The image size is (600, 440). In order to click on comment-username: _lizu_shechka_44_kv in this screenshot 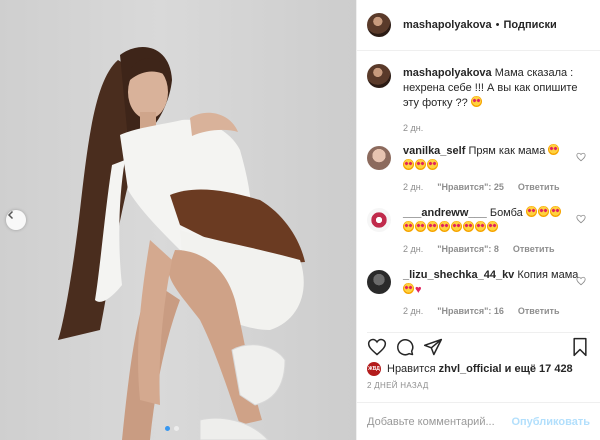, I will do `click(458, 275)`.